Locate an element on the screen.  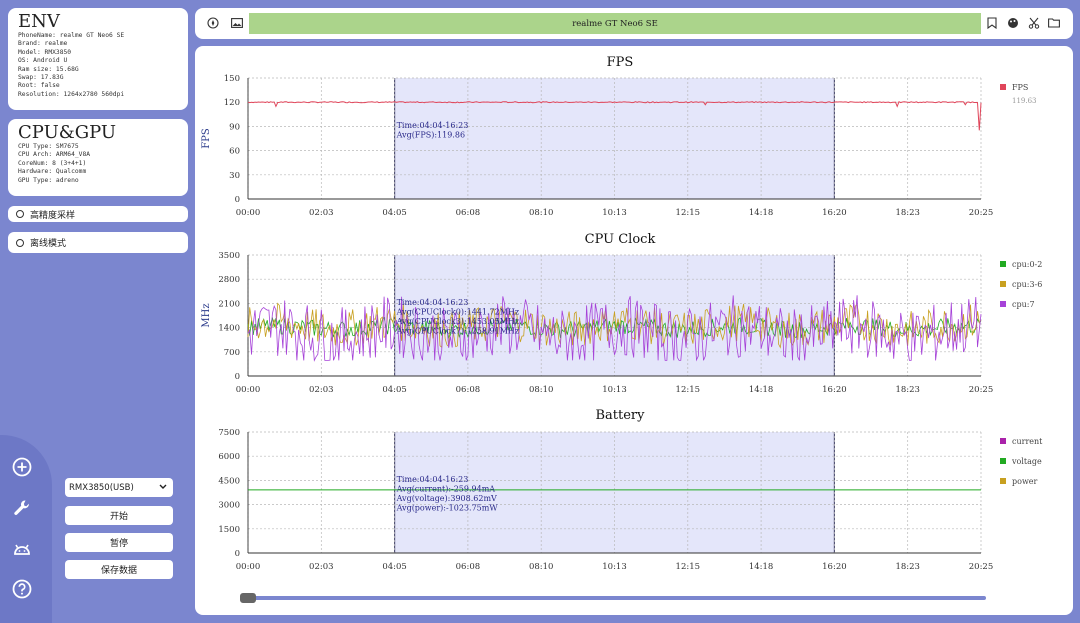
folder-open-icon is located at coordinates (1054, 23).